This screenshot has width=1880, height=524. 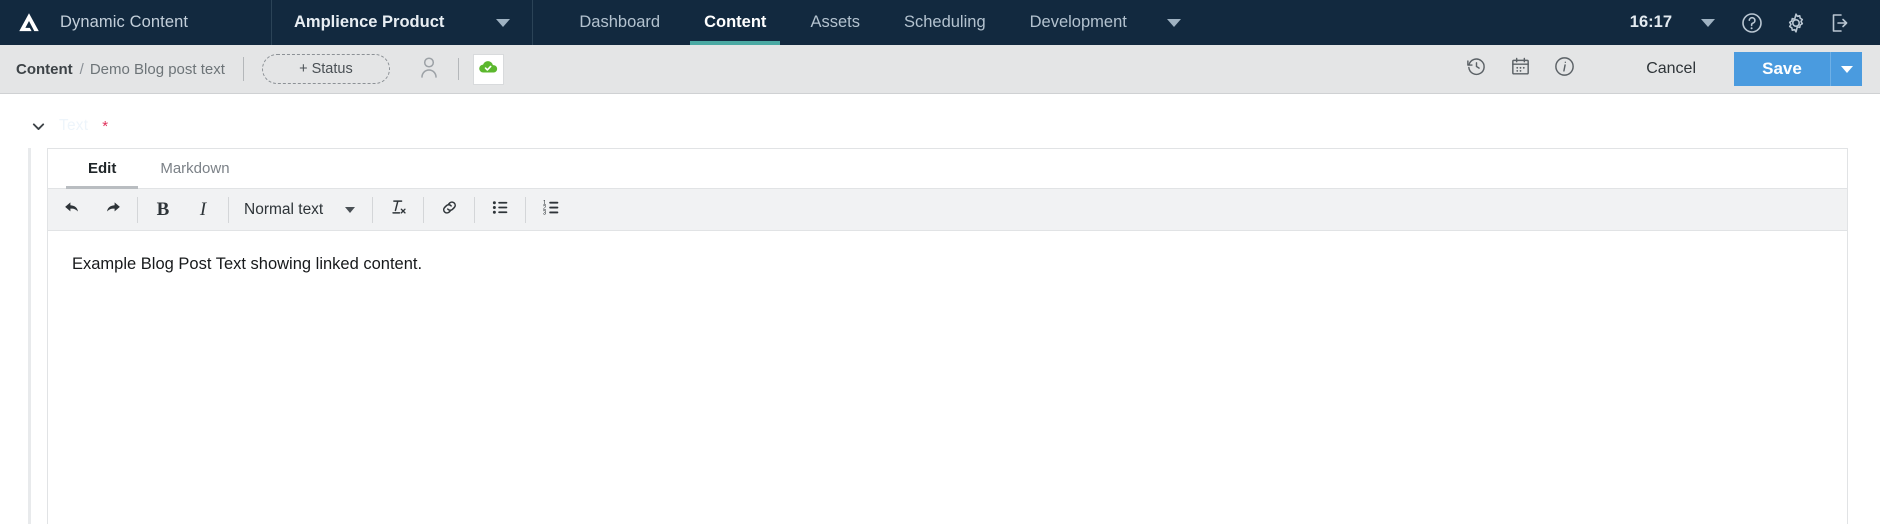 I want to click on breadcrumb-root: Content, so click(x=44, y=69).